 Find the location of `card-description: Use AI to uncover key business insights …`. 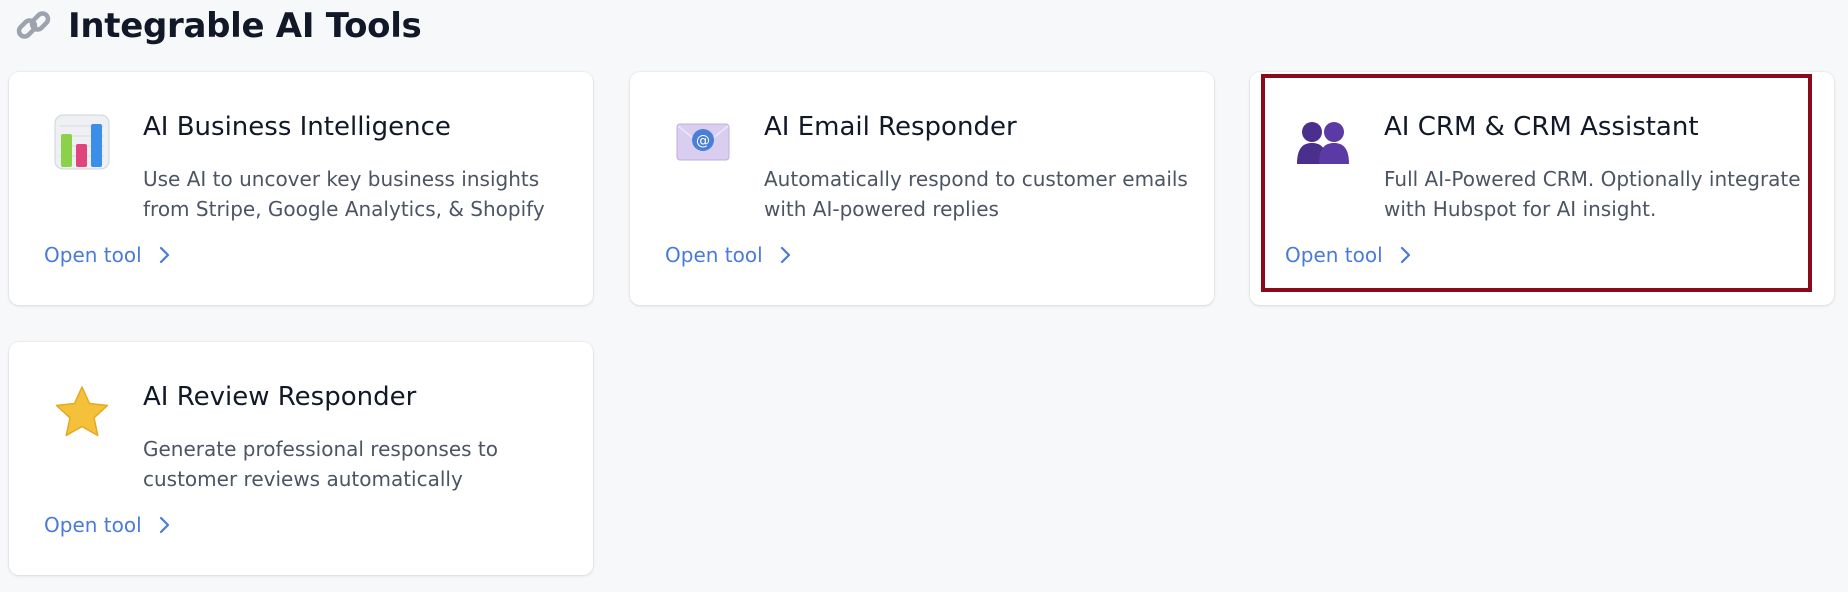

card-description: Use AI to uncover key business insights … is located at coordinates (344, 194).